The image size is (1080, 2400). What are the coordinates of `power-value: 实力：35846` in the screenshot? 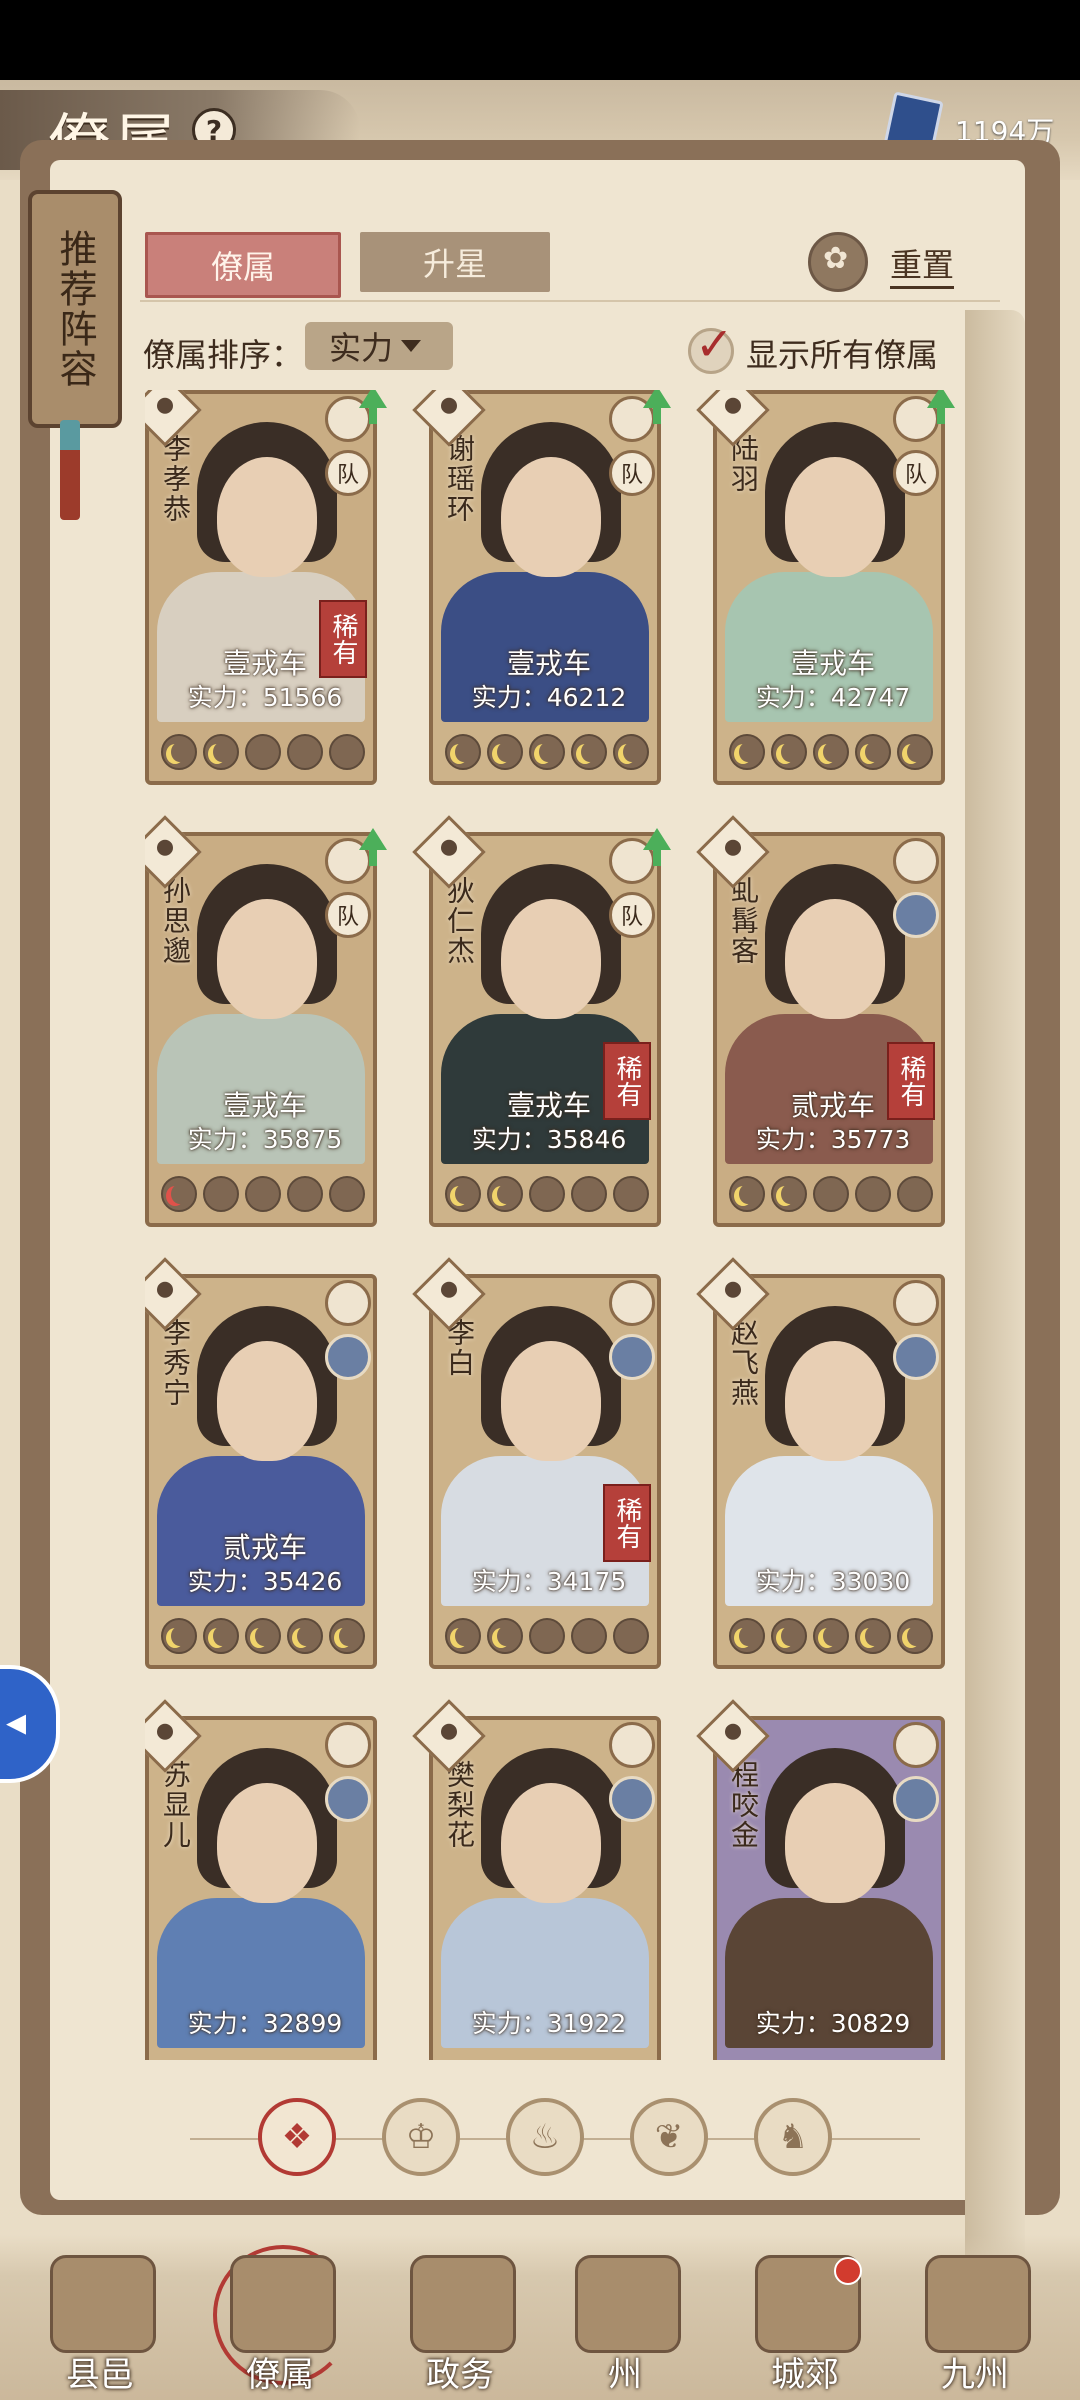 It's located at (549, 1139).